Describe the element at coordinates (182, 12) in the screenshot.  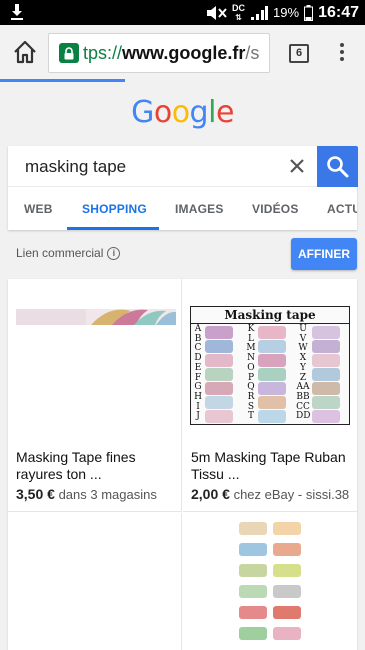
I see `status-bar: DC ⇅ 19% 16:47` at that location.